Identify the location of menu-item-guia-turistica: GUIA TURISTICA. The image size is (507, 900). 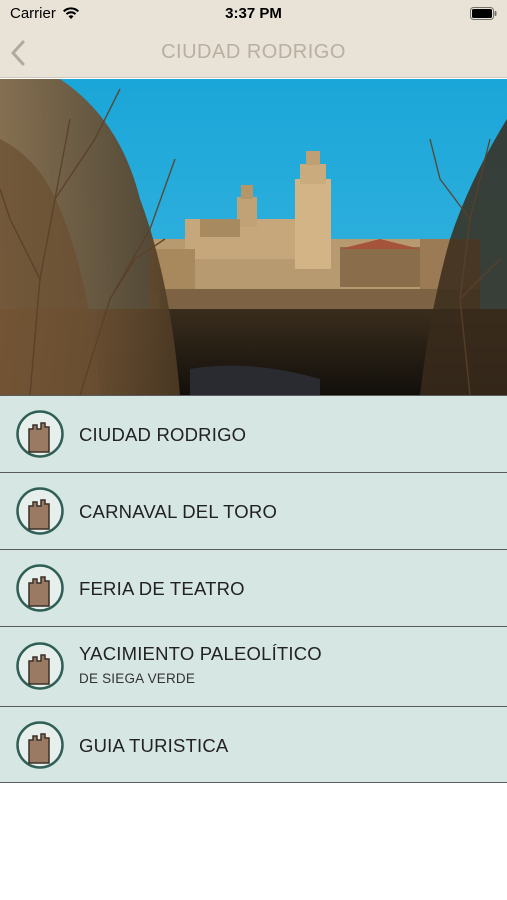
(253, 744).